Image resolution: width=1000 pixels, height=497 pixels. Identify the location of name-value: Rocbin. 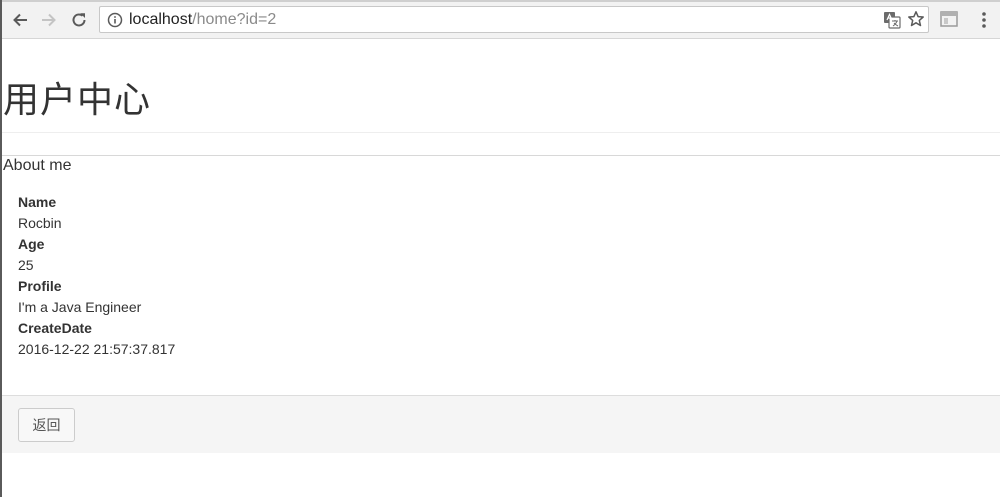
(40, 223).